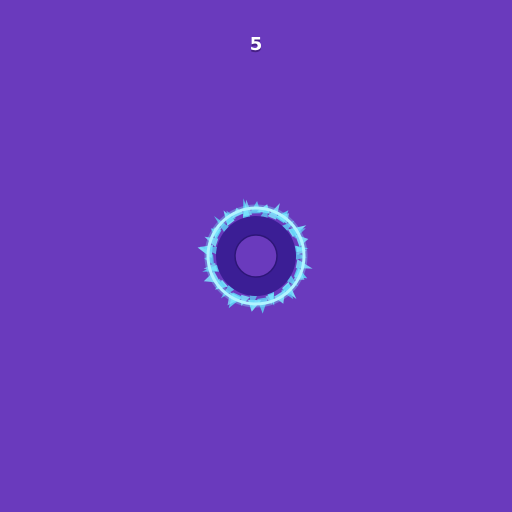  Describe the element at coordinates (256, 44) in the screenshot. I see `score-counter: 5` at that location.